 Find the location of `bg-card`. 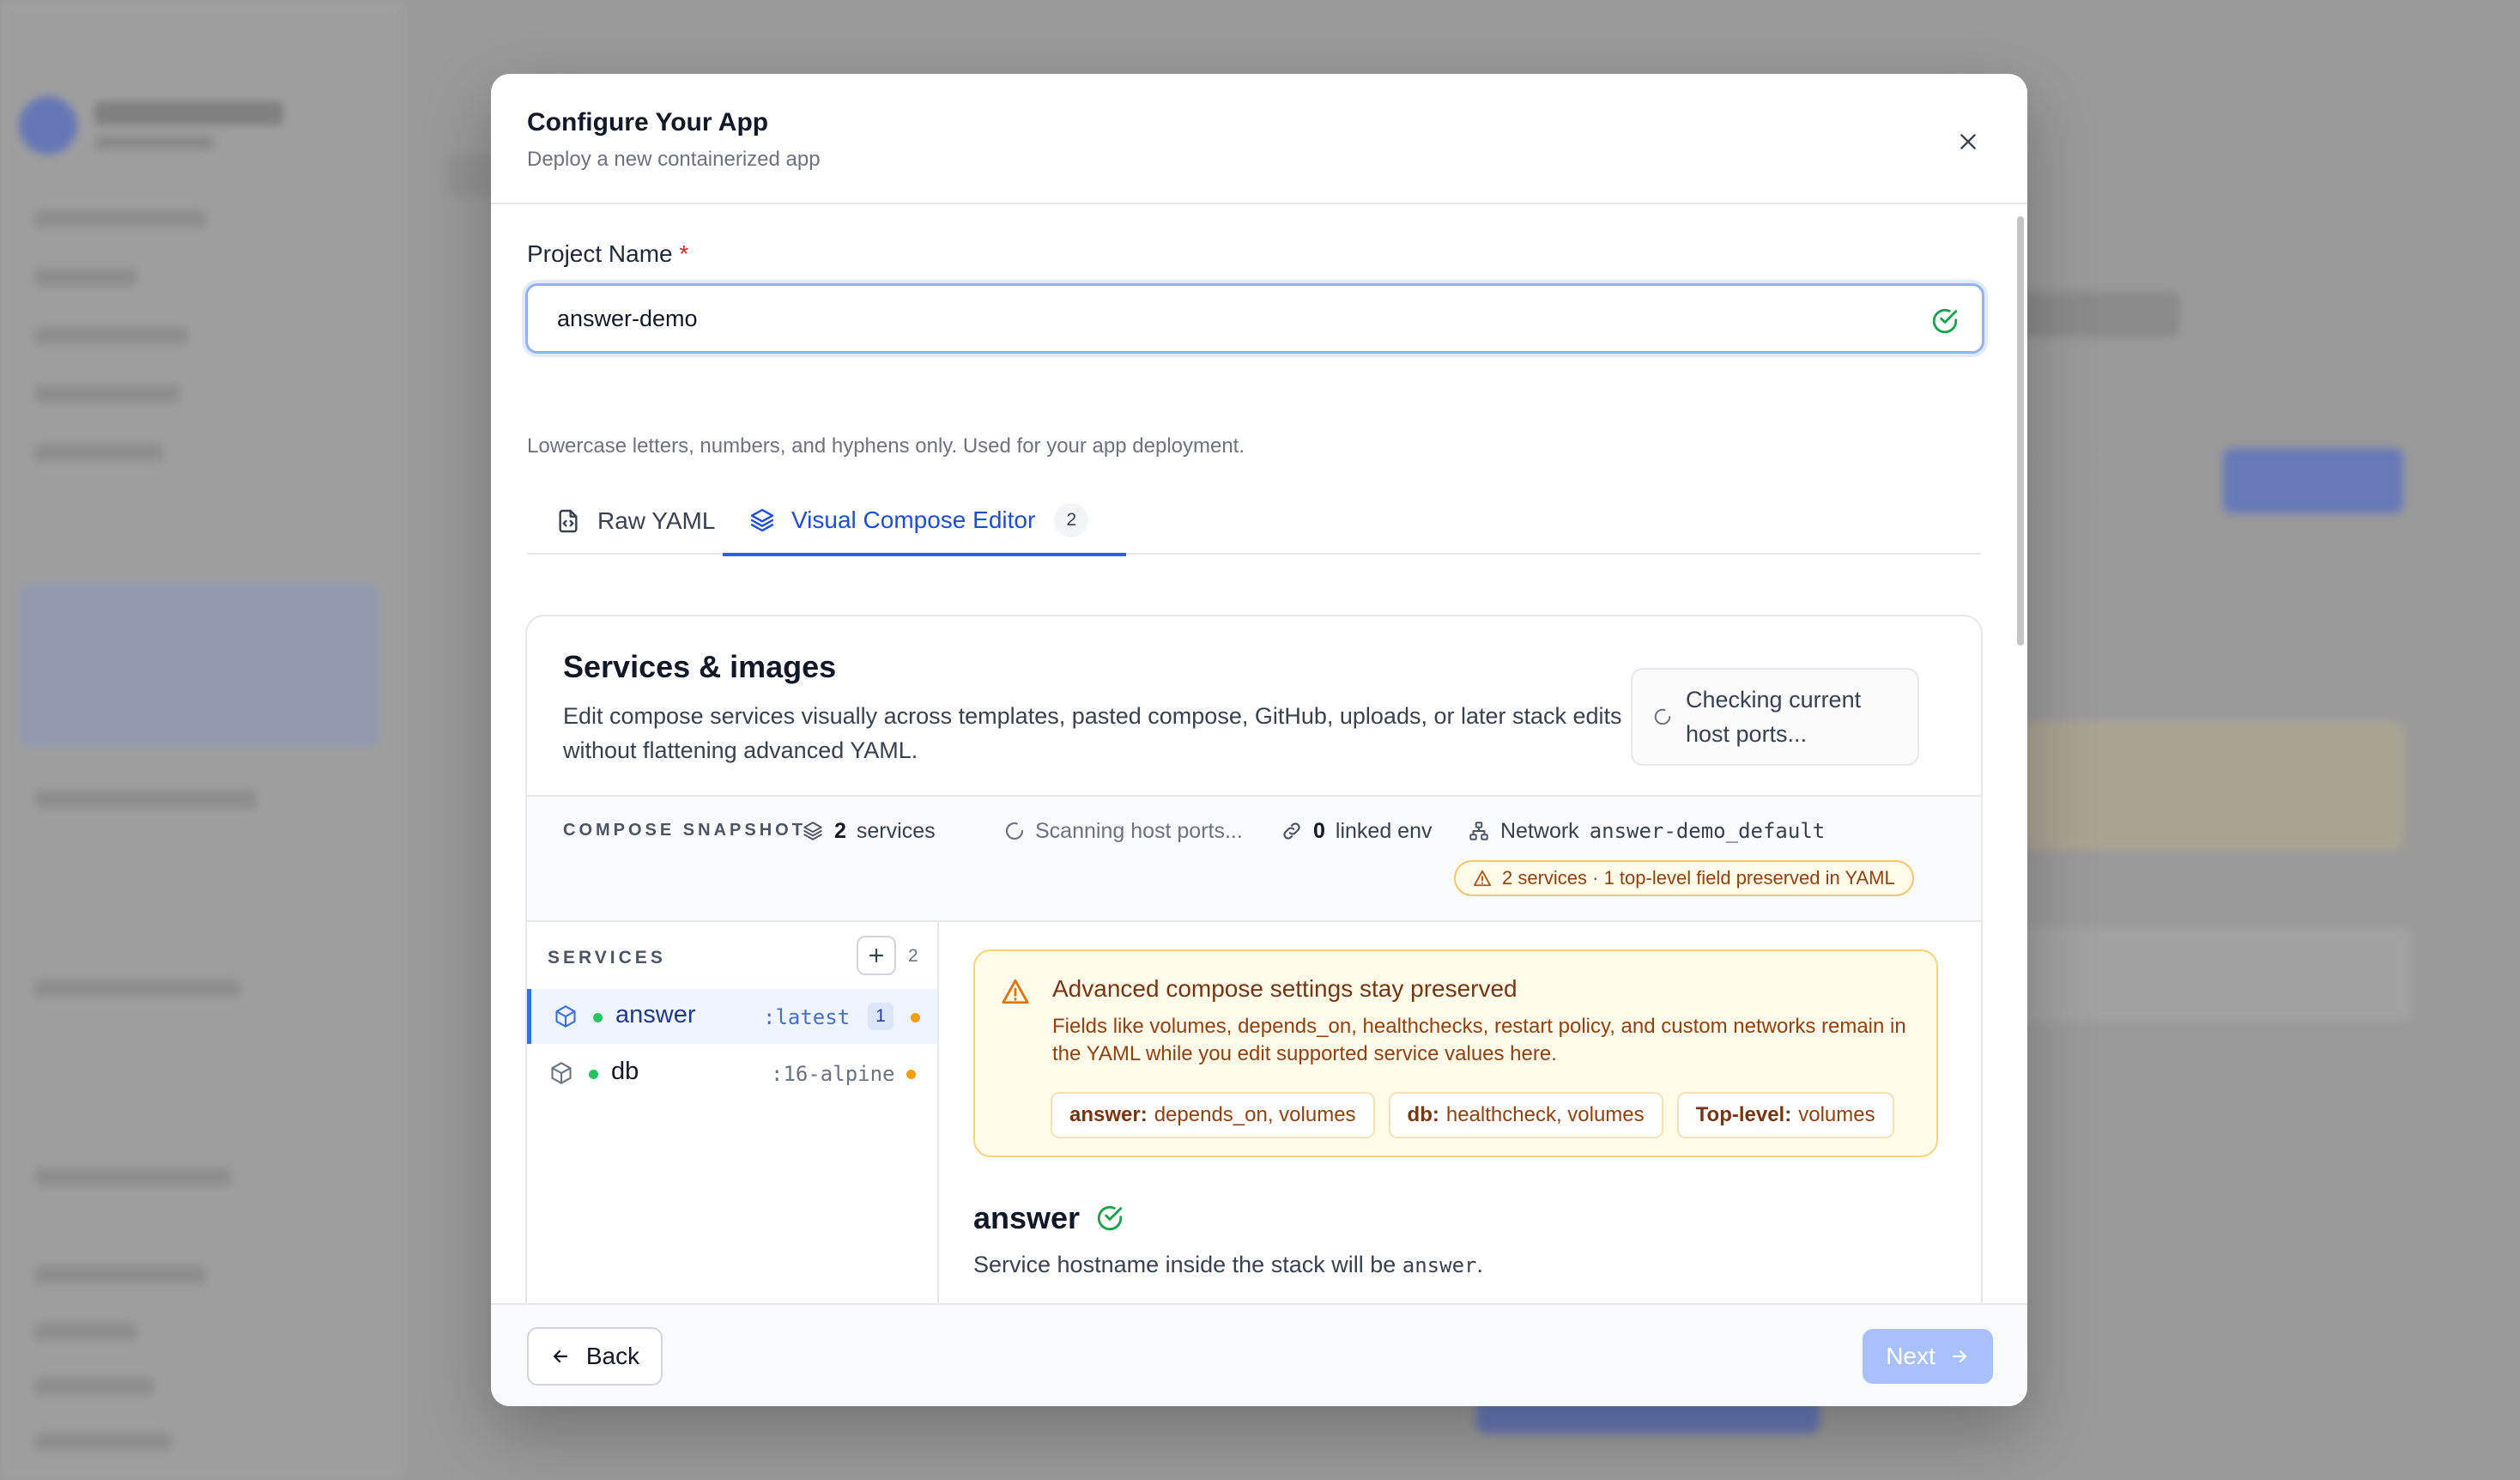

bg-card is located at coordinates (2189, 975).